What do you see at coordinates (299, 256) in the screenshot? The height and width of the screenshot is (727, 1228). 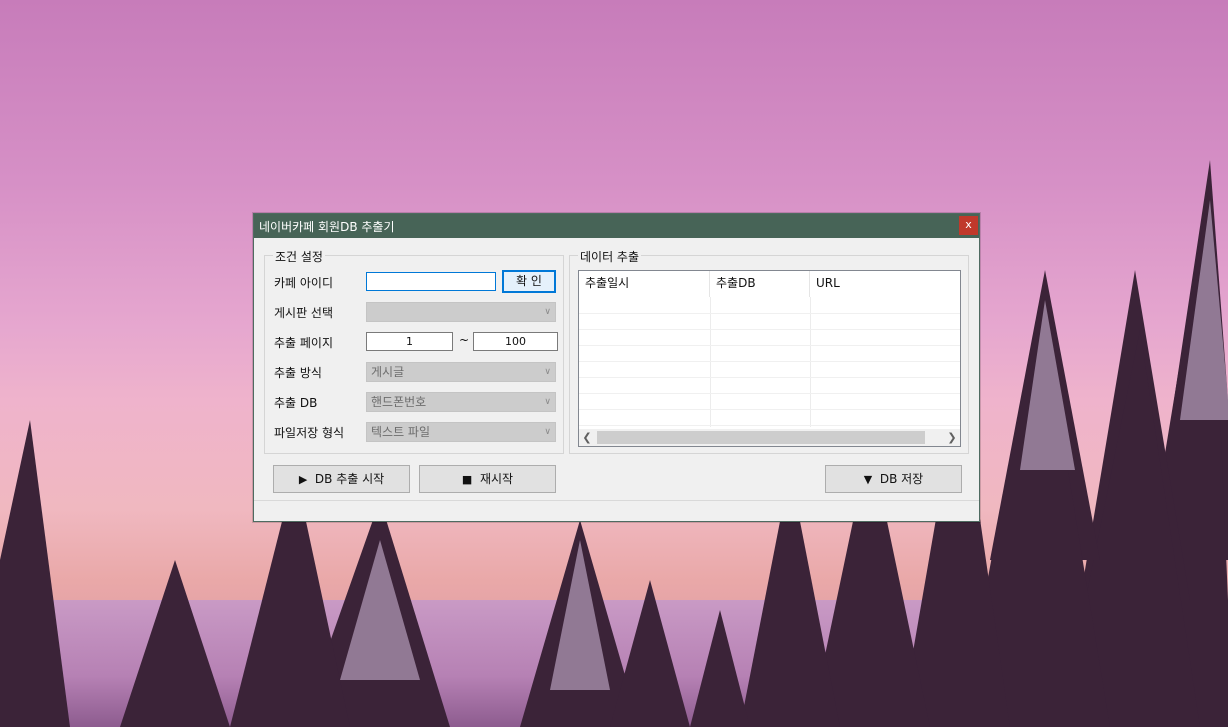 I see `conditions-legend: 조건 설정` at bounding box center [299, 256].